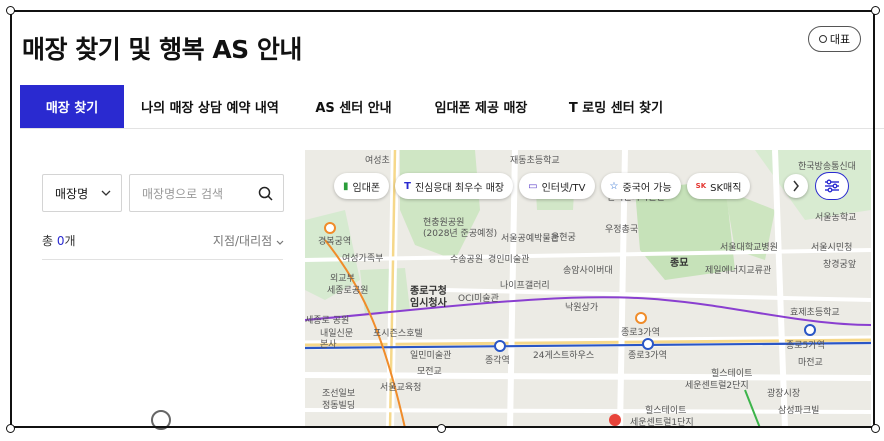 This screenshot has width=884, height=441. I want to click on circle-icon, so click(822, 39).